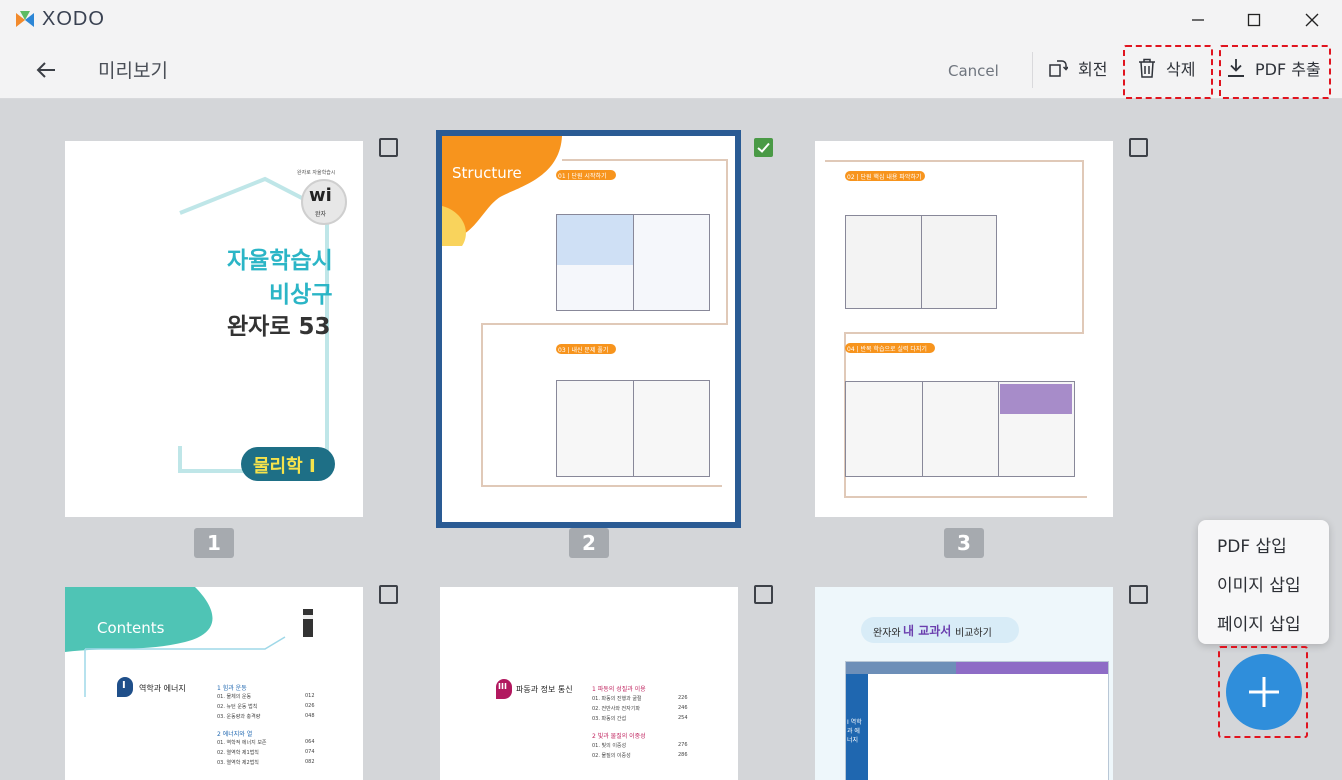 The width and height of the screenshot is (1342, 780). What do you see at coordinates (588, 329) in the screenshot?
I see `page-thumbnail-2: Structure 01 | 단원 시작하기 03 | 내신 문제 풀기` at bounding box center [588, 329].